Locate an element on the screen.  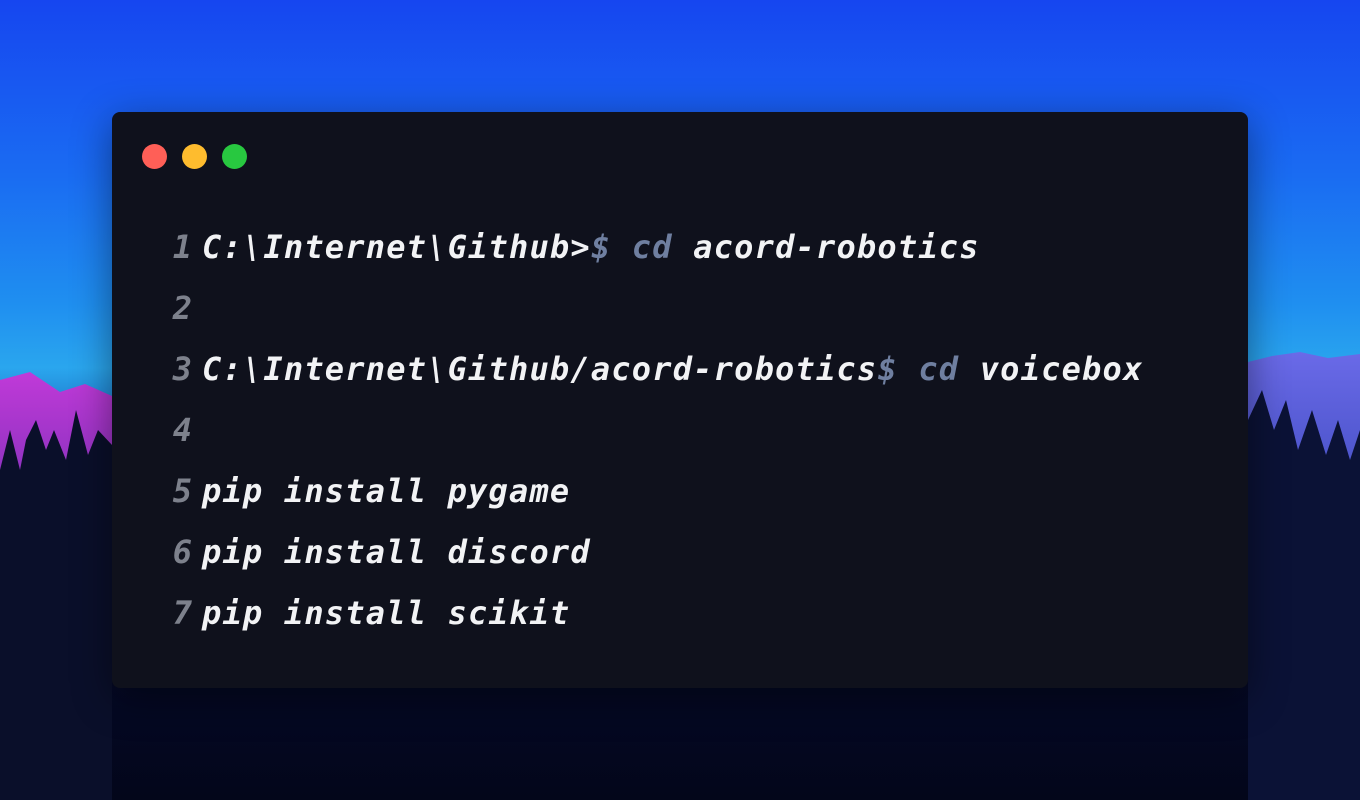
command-argument: acord-robotics is located at coordinates (836, 246).